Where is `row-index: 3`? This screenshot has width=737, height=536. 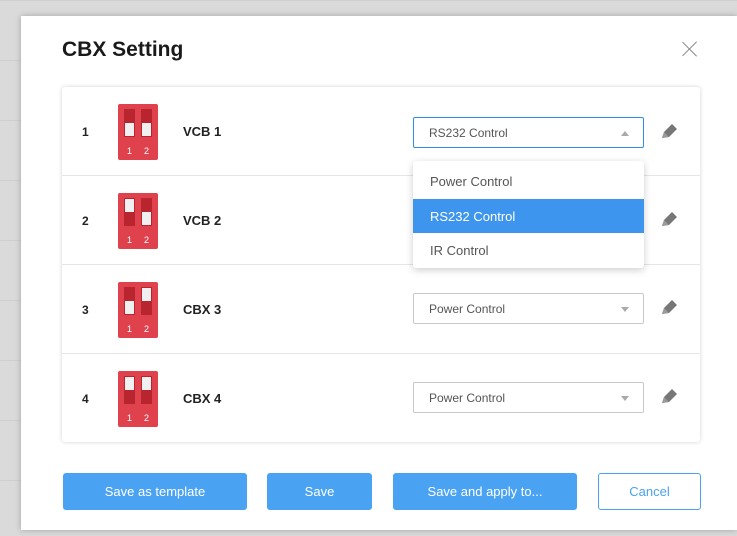
row-index: 3 is located at coordinates (85, 310).